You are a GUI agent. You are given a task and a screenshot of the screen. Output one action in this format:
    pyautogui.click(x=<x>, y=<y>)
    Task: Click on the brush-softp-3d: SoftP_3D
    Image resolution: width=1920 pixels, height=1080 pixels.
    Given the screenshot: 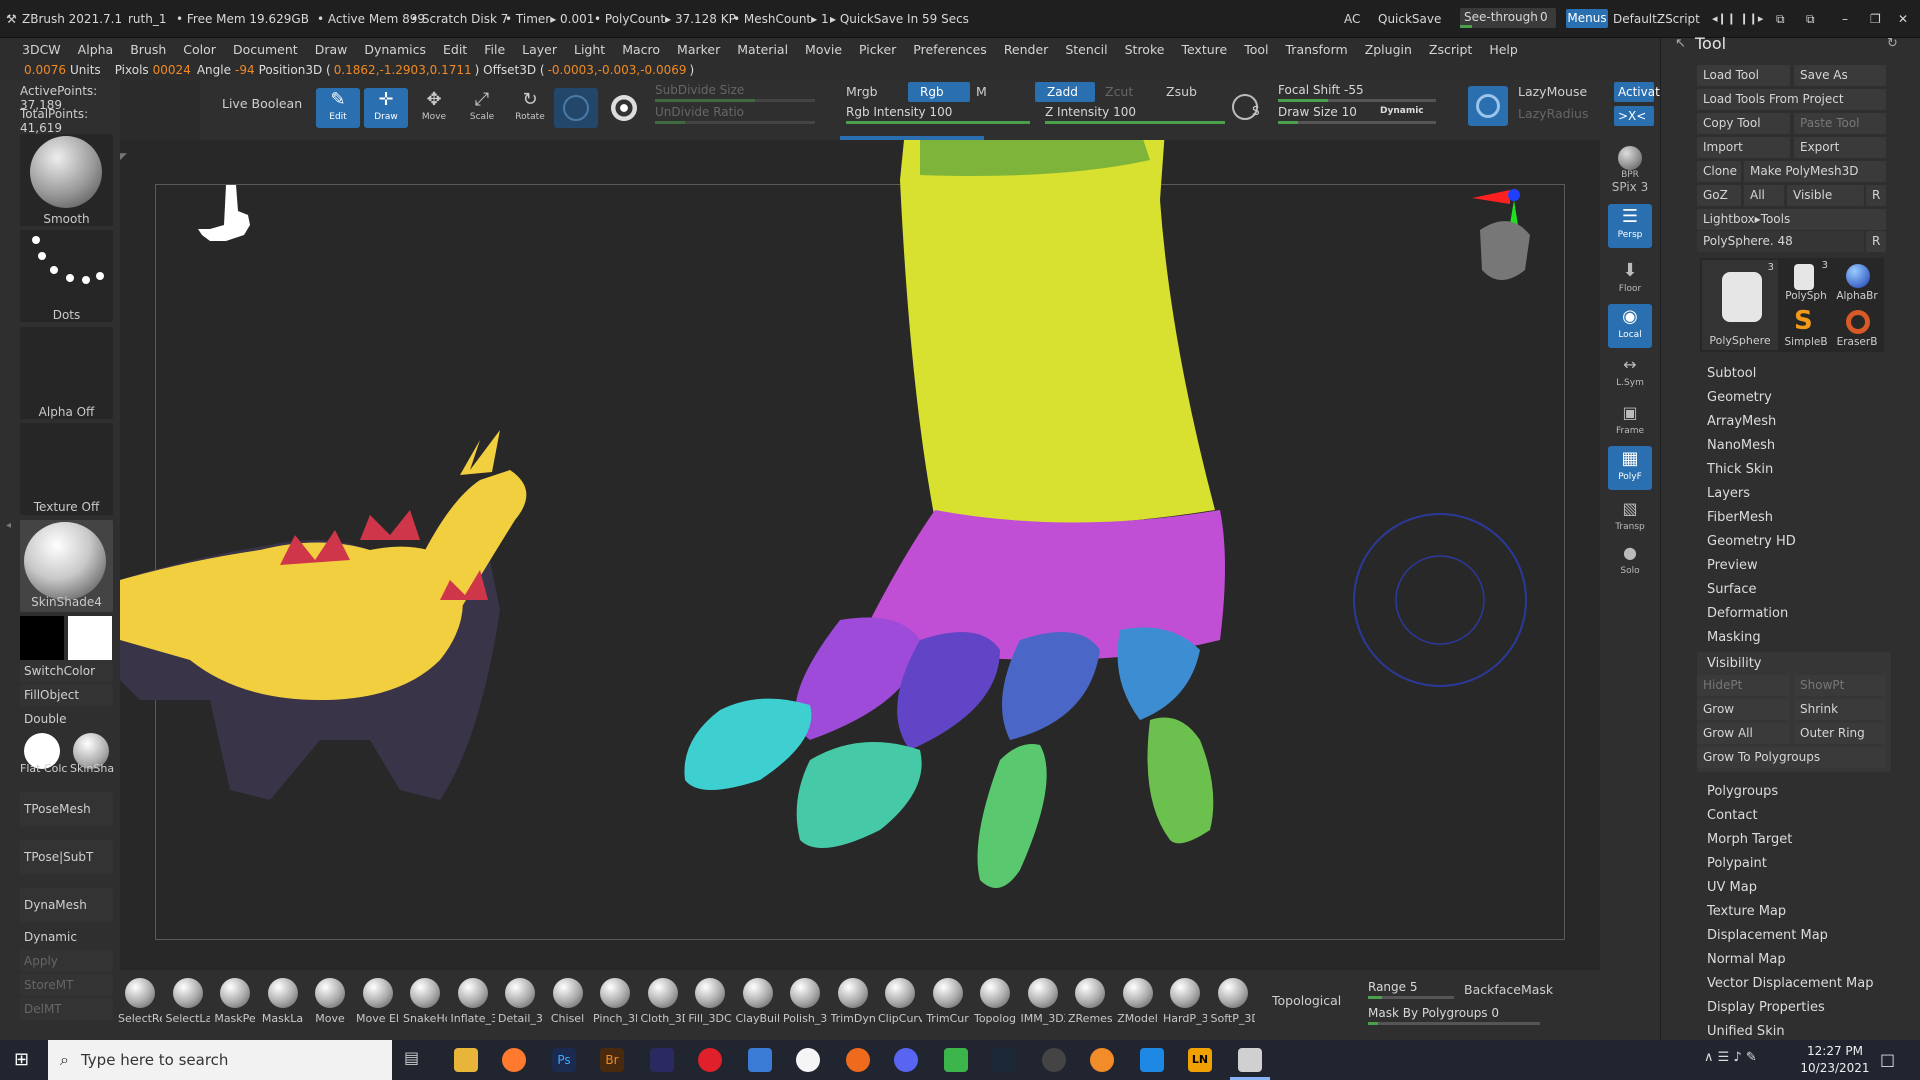 What is the action you would take?
    pyautogui.click(x=1233, y=1006)
    